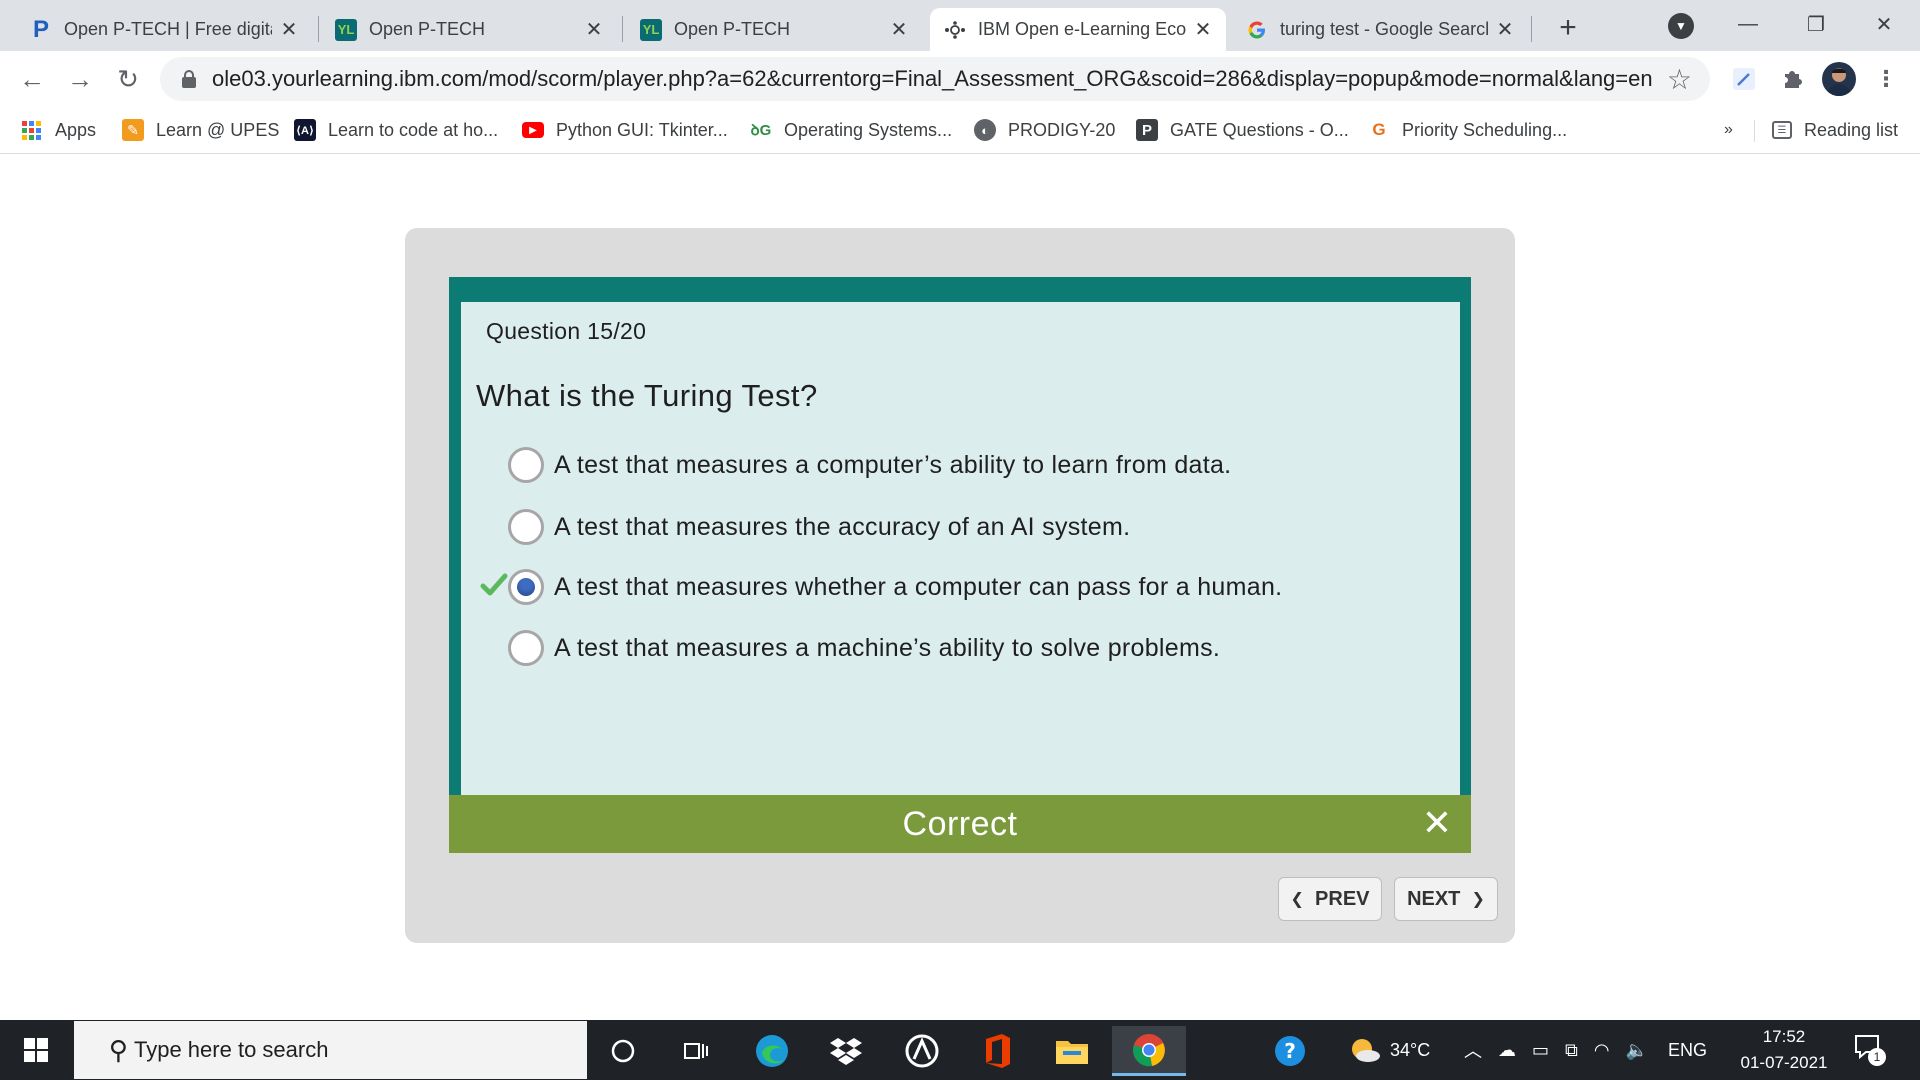 Image resolution: width=1920 pixels, height=1080 pixels. What do you see at coordinates (985, 130) in the screenshot?
I see `globe-icon: ◐` at bounding box center [985, 130].